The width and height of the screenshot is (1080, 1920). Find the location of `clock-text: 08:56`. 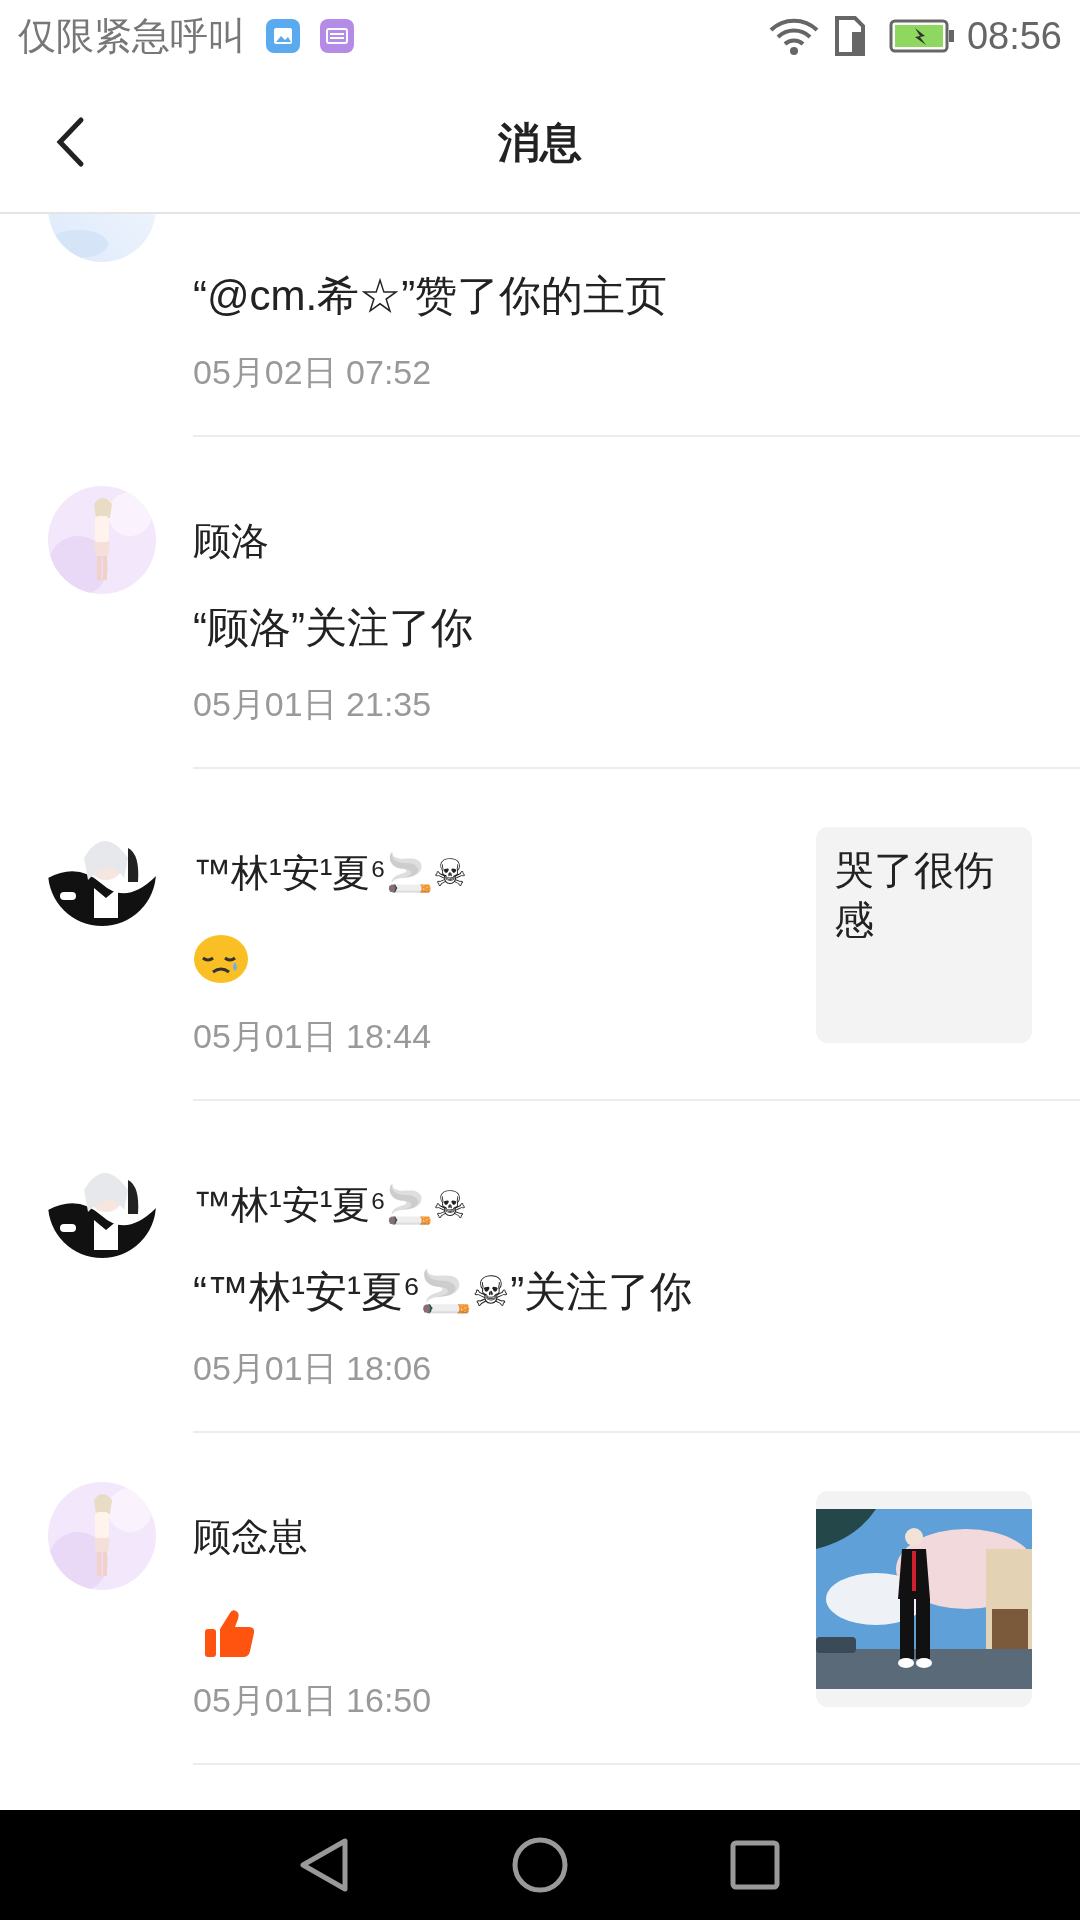

clock-text: 08:56 is located at coordinates (1014, 36).